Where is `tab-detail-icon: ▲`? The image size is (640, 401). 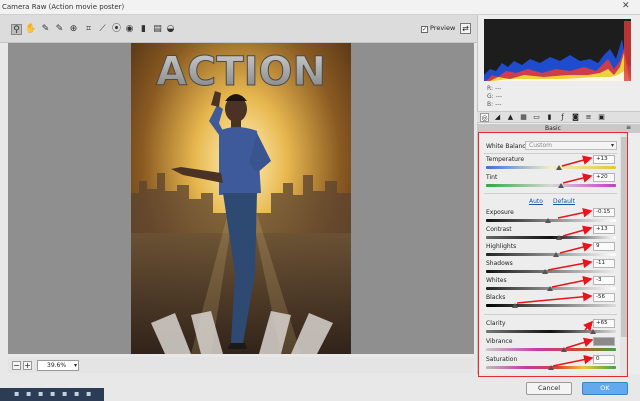 tab-detail-icon: ▲ is located at coordinates (510, 117).